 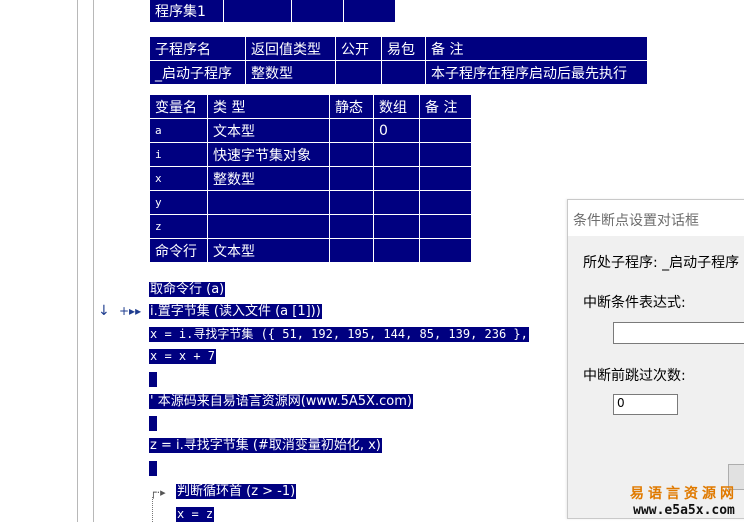 What do you see at coordinates (178, 250) in the screenshot?
I see `var-name-cell: 命令行` at bounding box center [178, 250].